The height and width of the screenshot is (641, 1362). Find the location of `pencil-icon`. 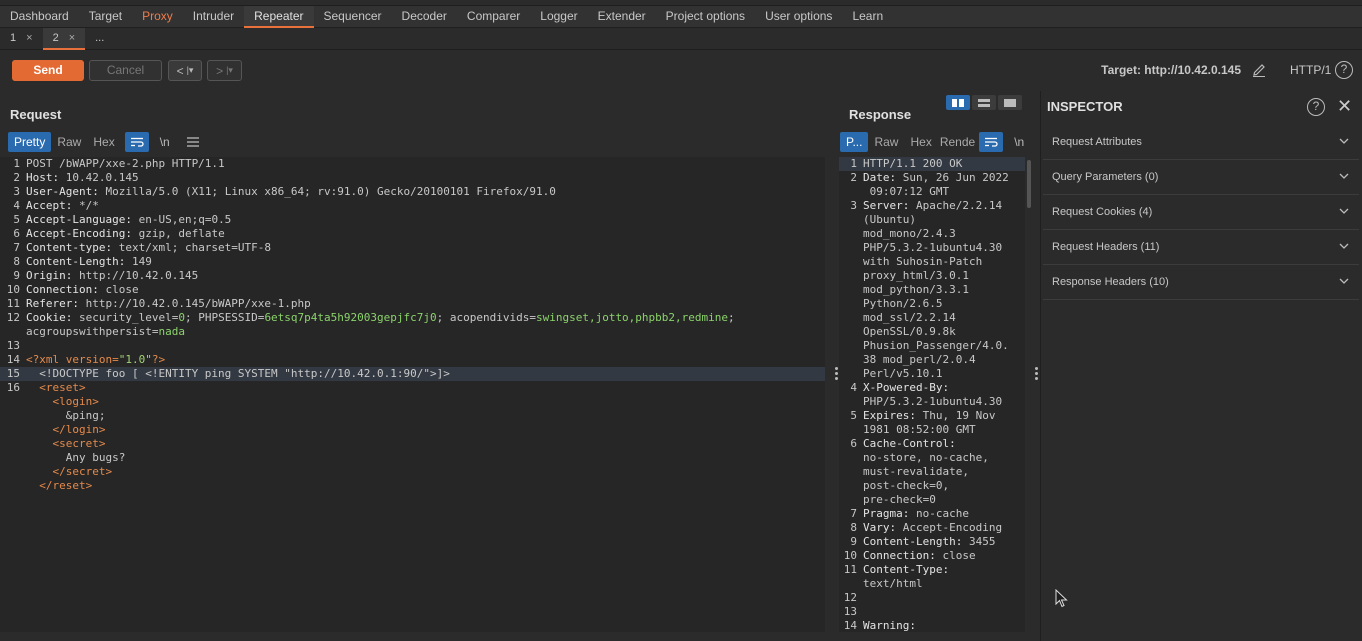

pencil-icon is located at coordinates (1259, 70).